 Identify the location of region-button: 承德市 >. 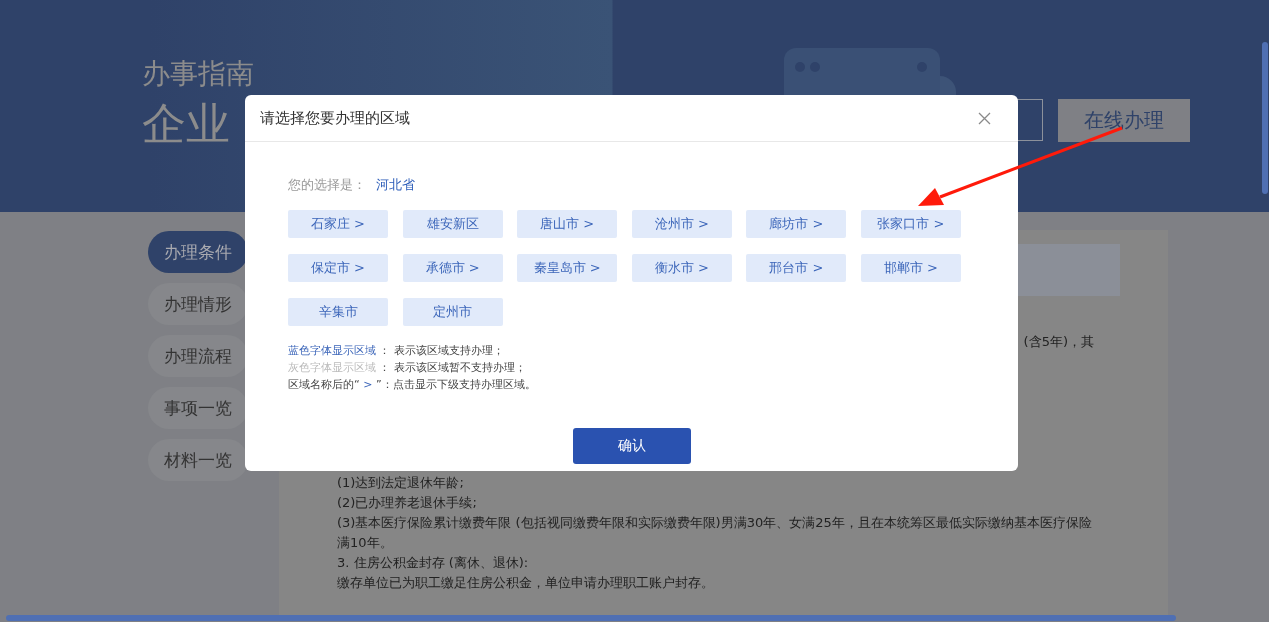
(452, 268).